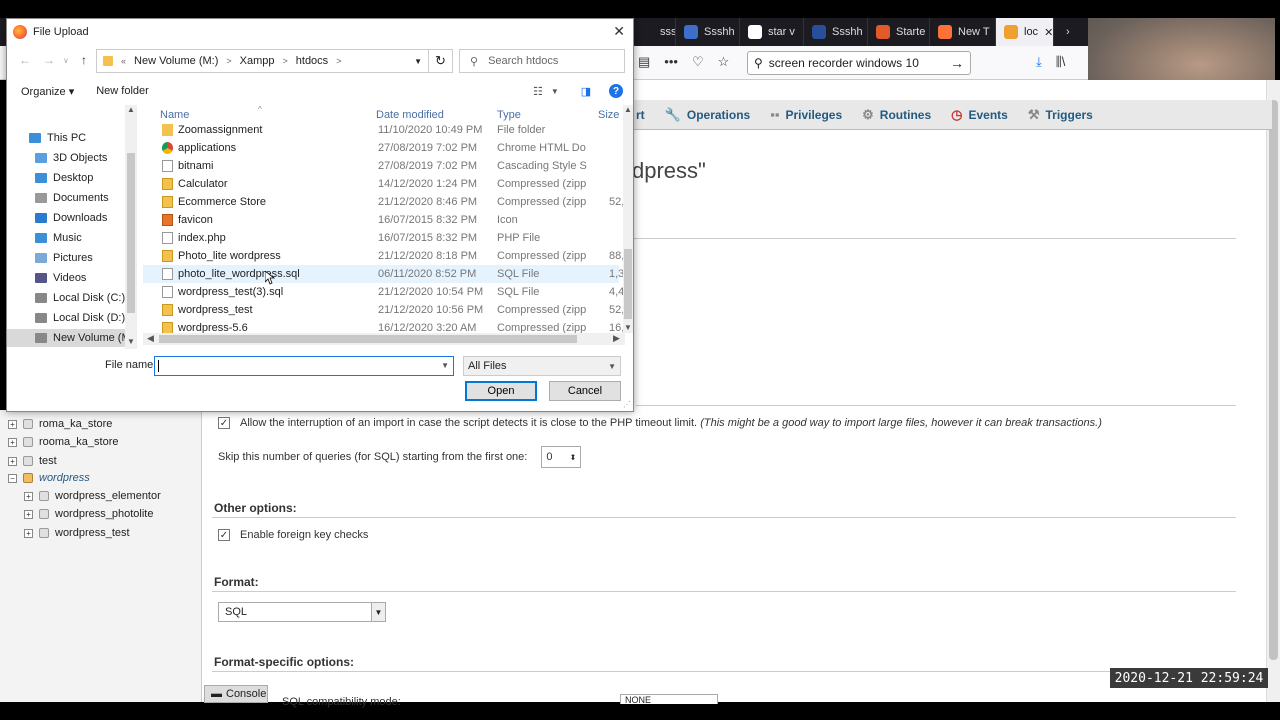 The height and width of the screenshot is (720, 1280). Describe the element at coordinates (616, 338) in the screenshot. I see `scroll-right-icon: ▶` at that location.